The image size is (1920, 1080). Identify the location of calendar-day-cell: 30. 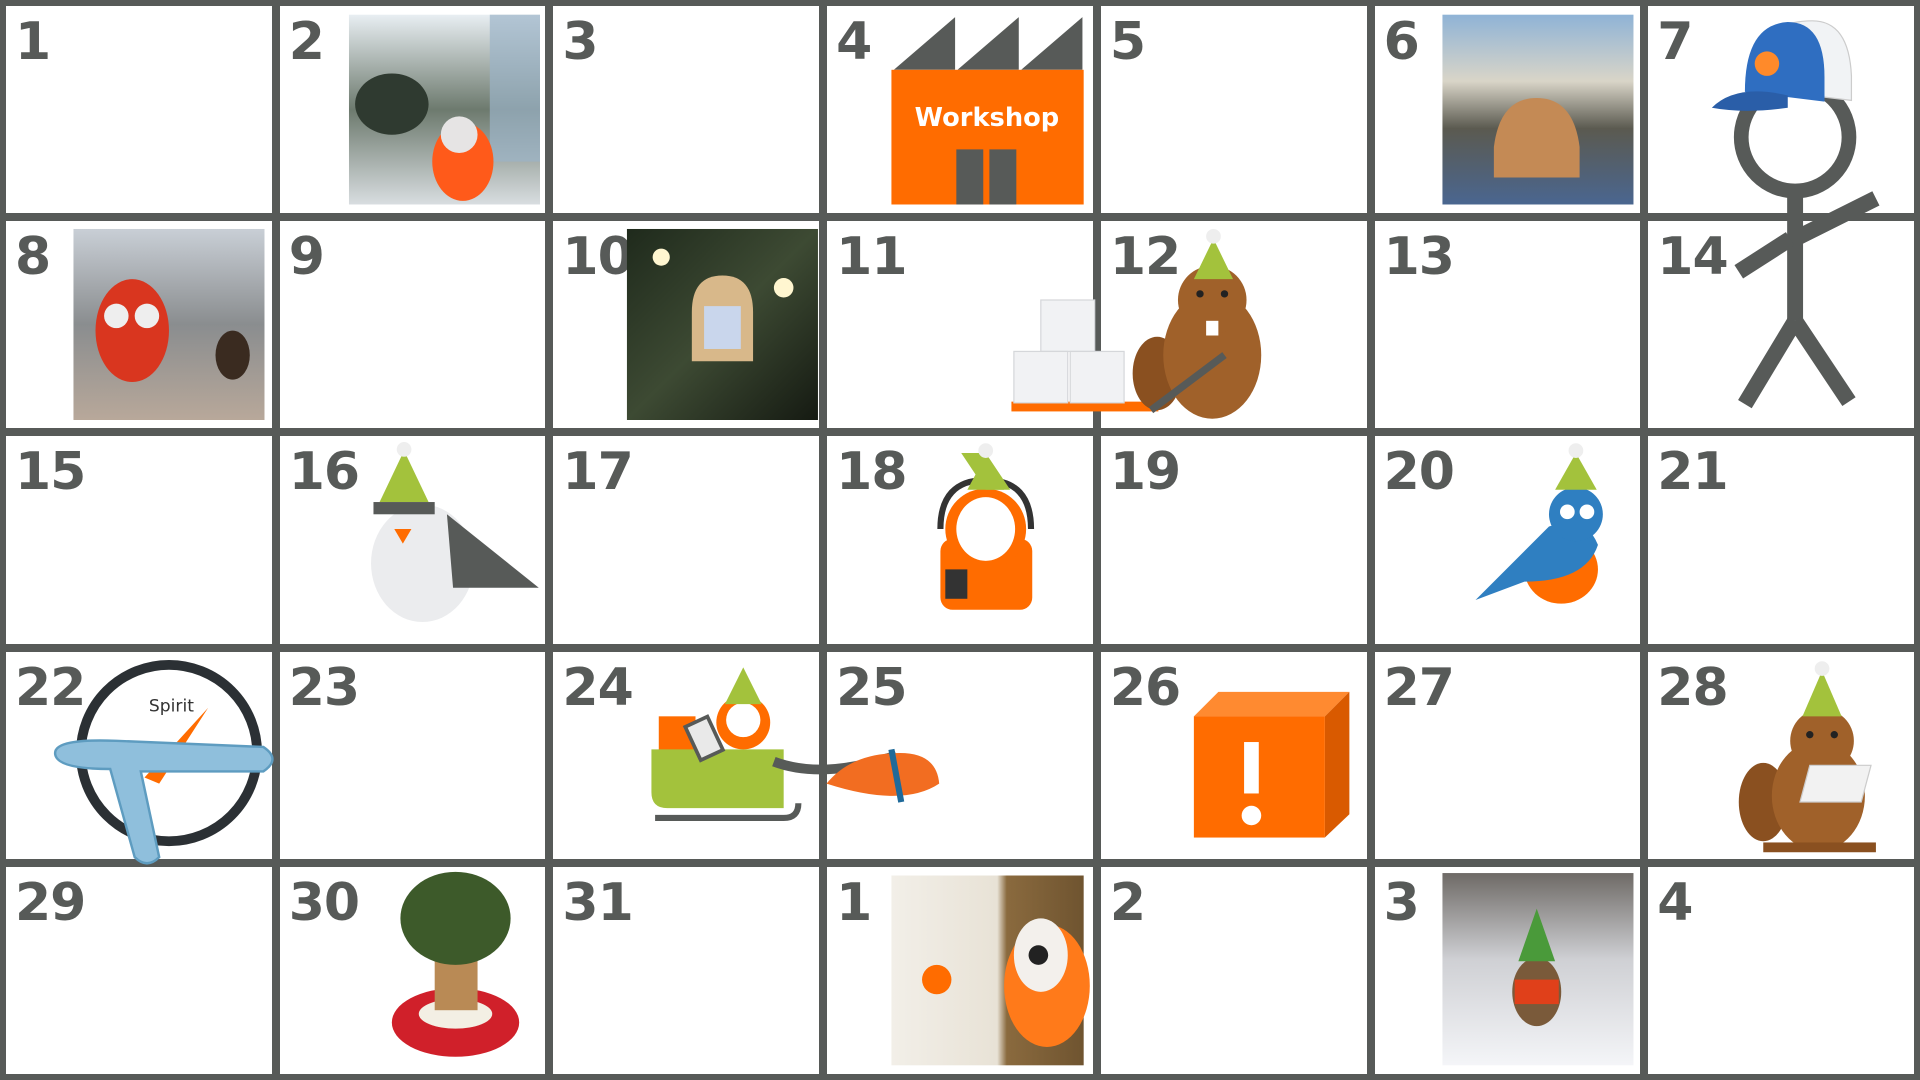
(412, 970).